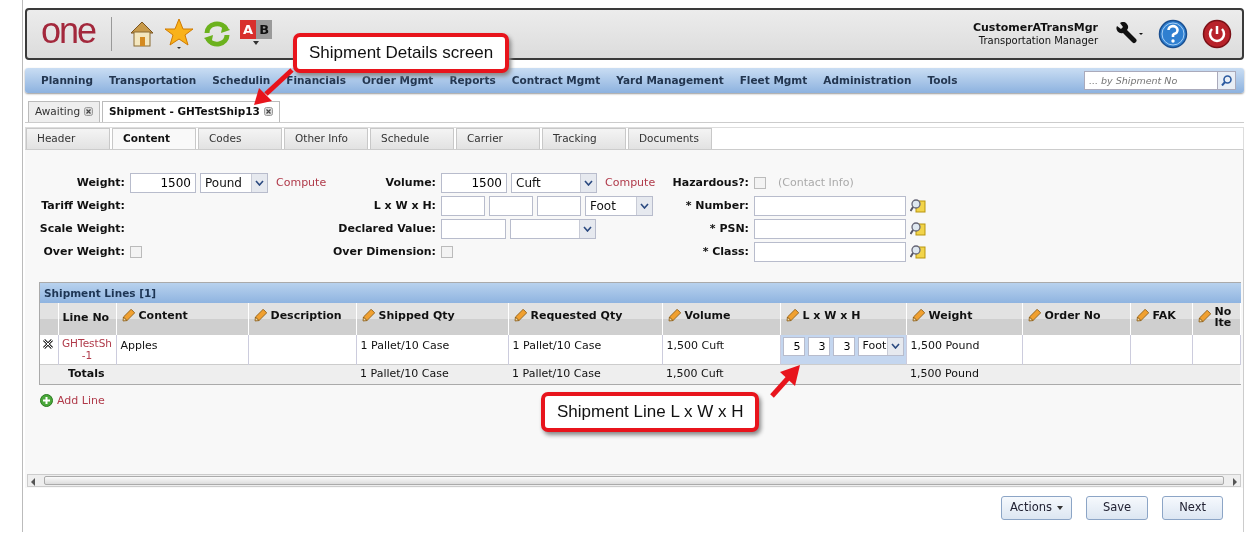  Describe the element at coordinates (241, 80) in the screenshot. I see `menu-item: Schedulin` at that location.